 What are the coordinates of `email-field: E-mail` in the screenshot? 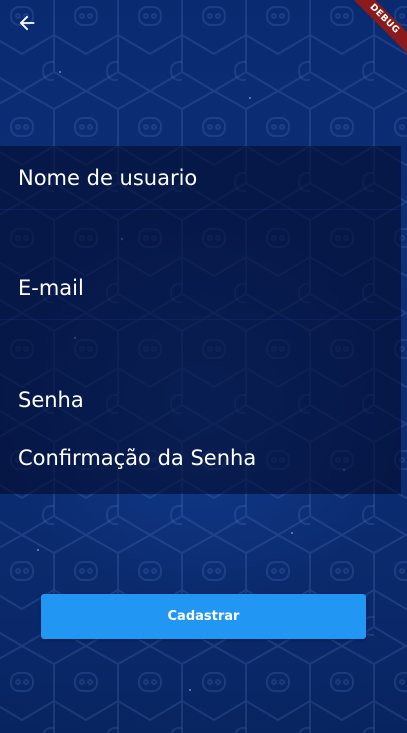 It's located at (200, 288).